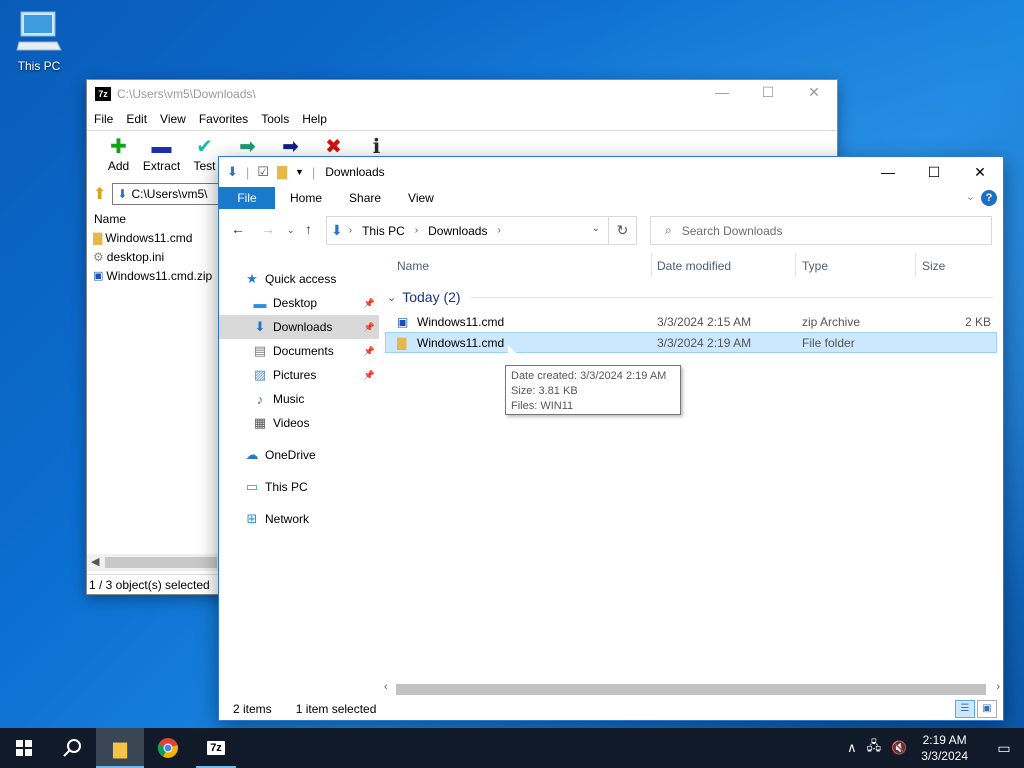  What do you see at coordinates (173, 119) in the screenshot?
I see `menu-view: View` at bounding box center [173, 119].